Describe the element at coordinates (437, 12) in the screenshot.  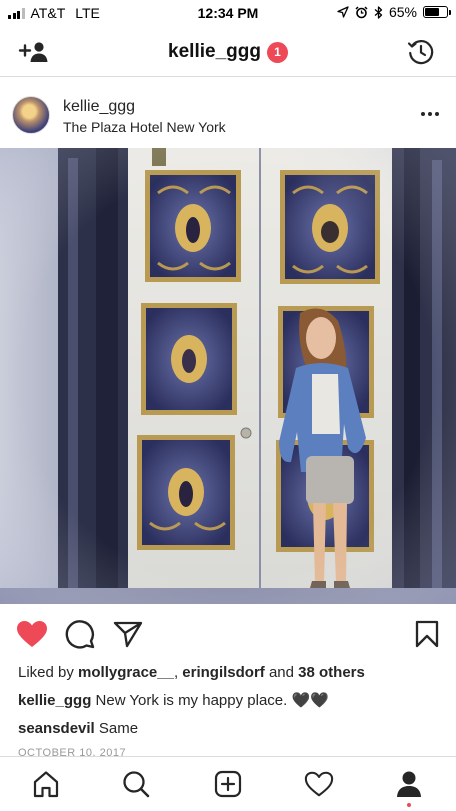
I see `battery-icon` at that location.